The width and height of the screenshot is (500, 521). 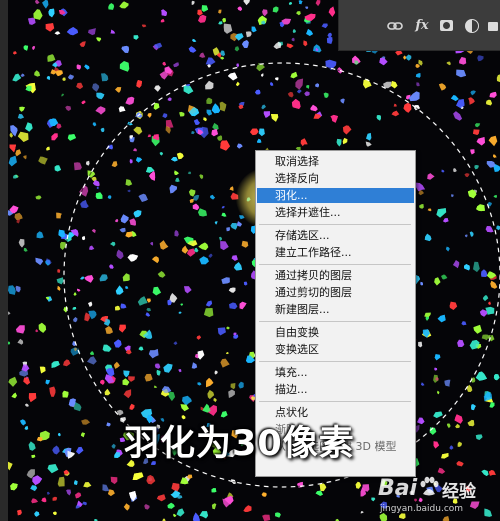 What do you see at coordinates (422, 26) in the screenshot?
I see `fx-icon: fx` at bounding box center [422, 26].